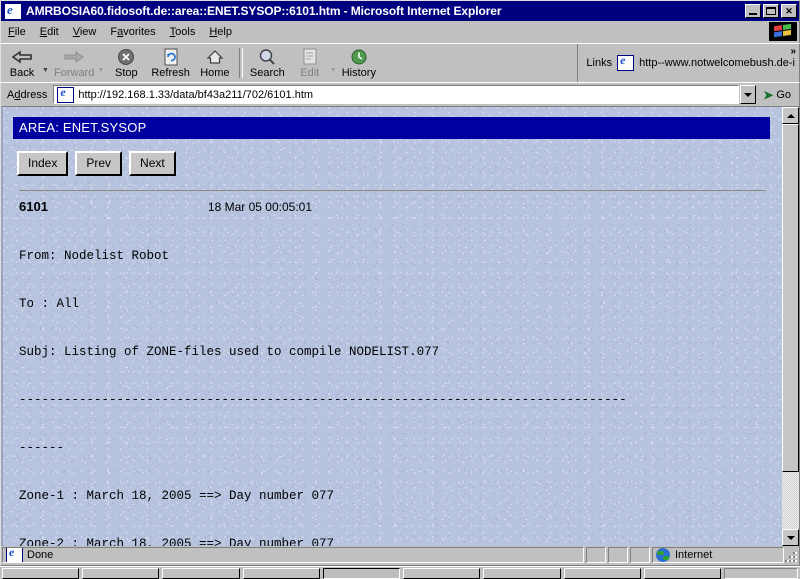  What do you see at coordinates (99, 163) in the screenshot?
I see `prev-button-top: Prev` at bounding box center [99, 163].